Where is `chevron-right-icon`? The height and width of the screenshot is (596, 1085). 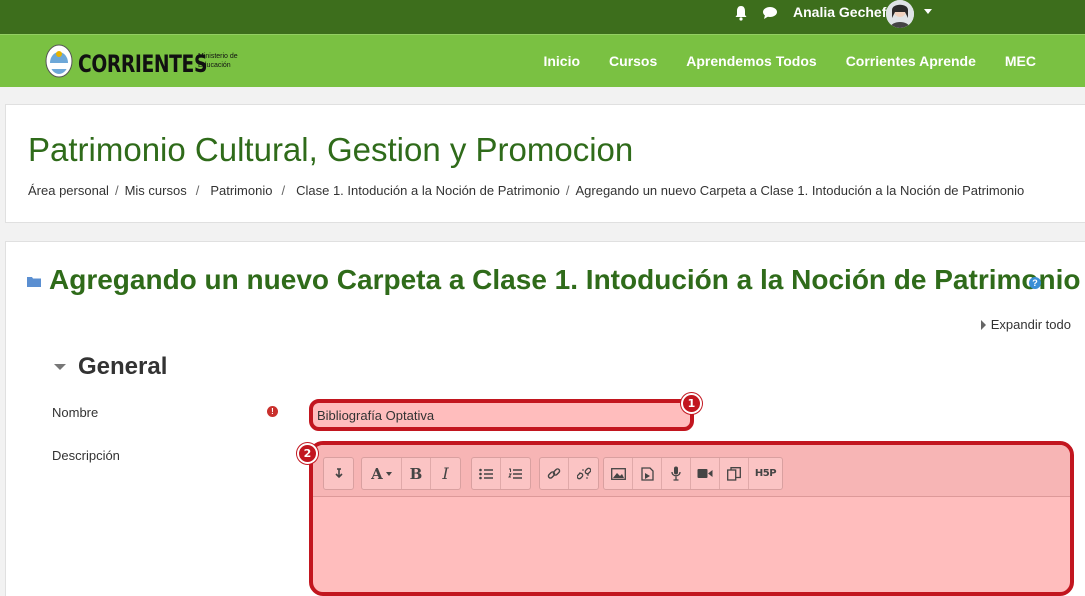
chevron-right-icon is located at coordinates (983, 325).